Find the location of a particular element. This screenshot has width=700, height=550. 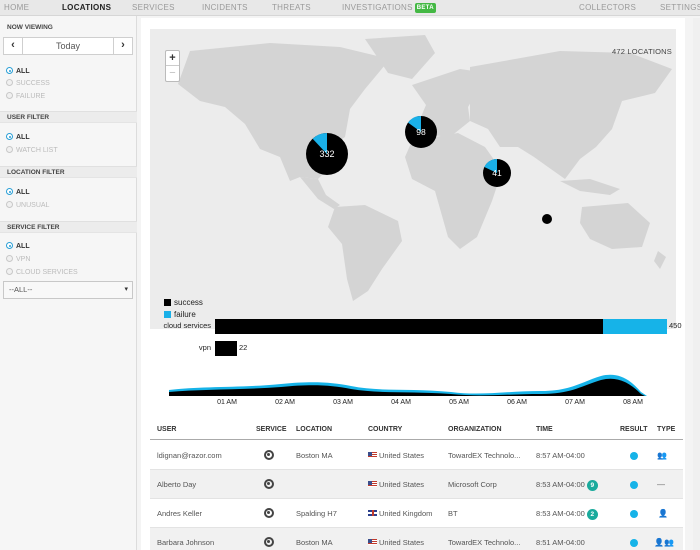

col-organization: ORGANIZATION is located at coordinates (475, 430).